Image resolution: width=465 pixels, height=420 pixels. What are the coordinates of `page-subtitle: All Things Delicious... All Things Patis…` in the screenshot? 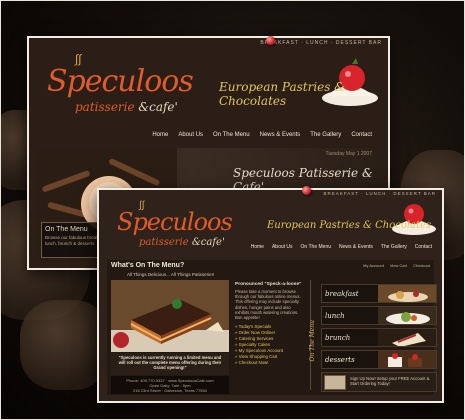 It's located at (171, 274).